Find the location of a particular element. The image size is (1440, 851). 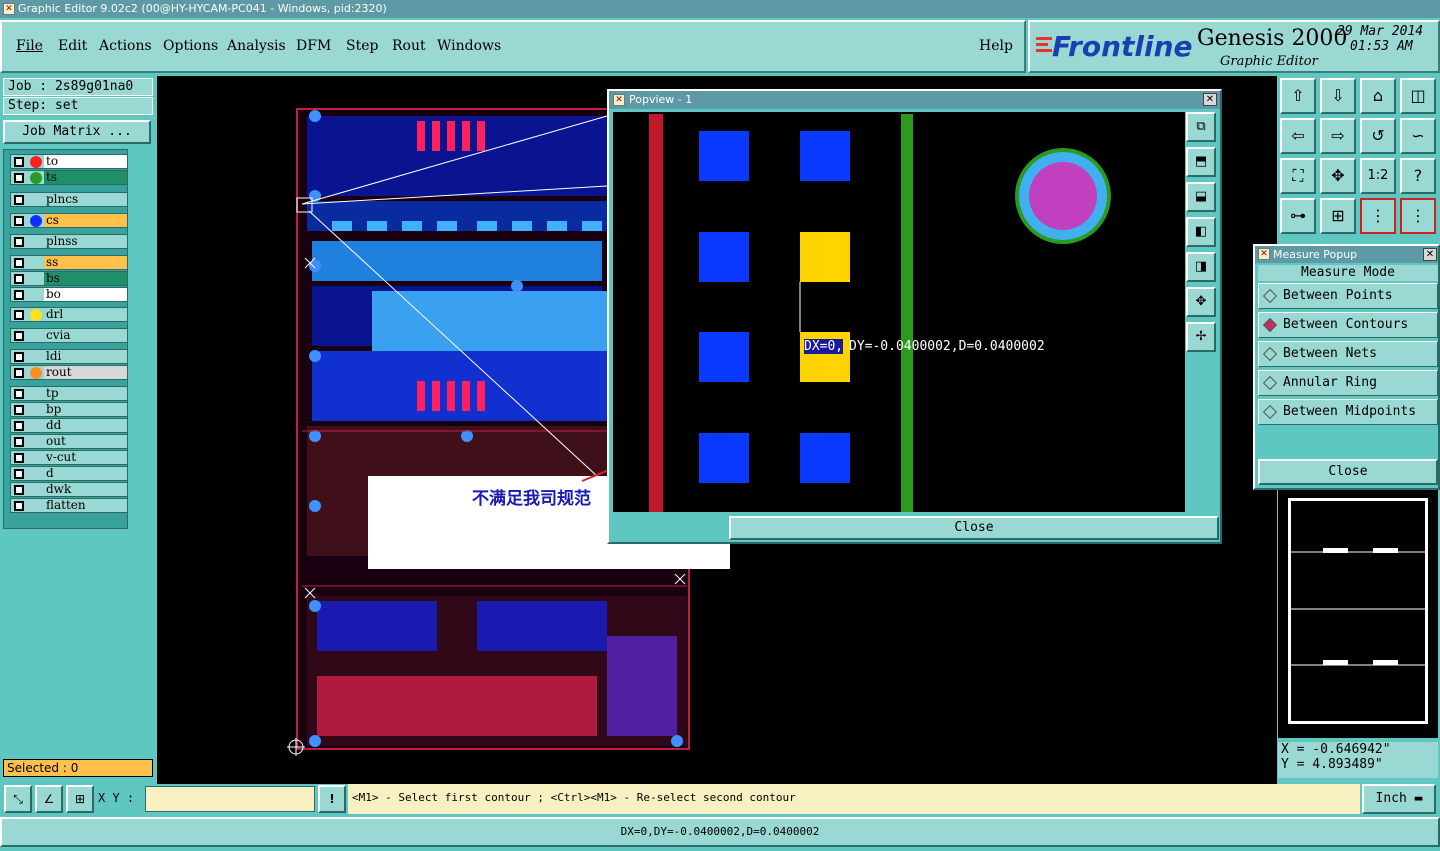

layer-row-flatten: flatten is located at coordinates (69, 505).